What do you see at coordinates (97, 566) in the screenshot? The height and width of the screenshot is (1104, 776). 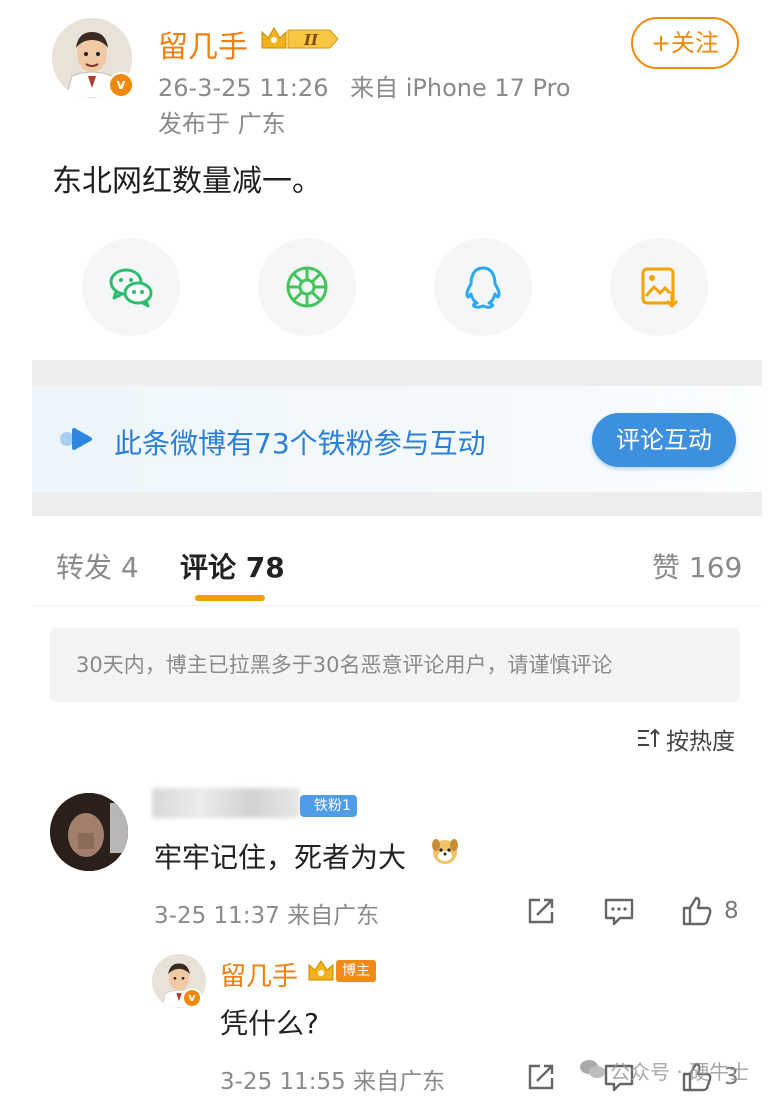 I see `tab-repost: 转发 4` at bounding box center [97, 566].